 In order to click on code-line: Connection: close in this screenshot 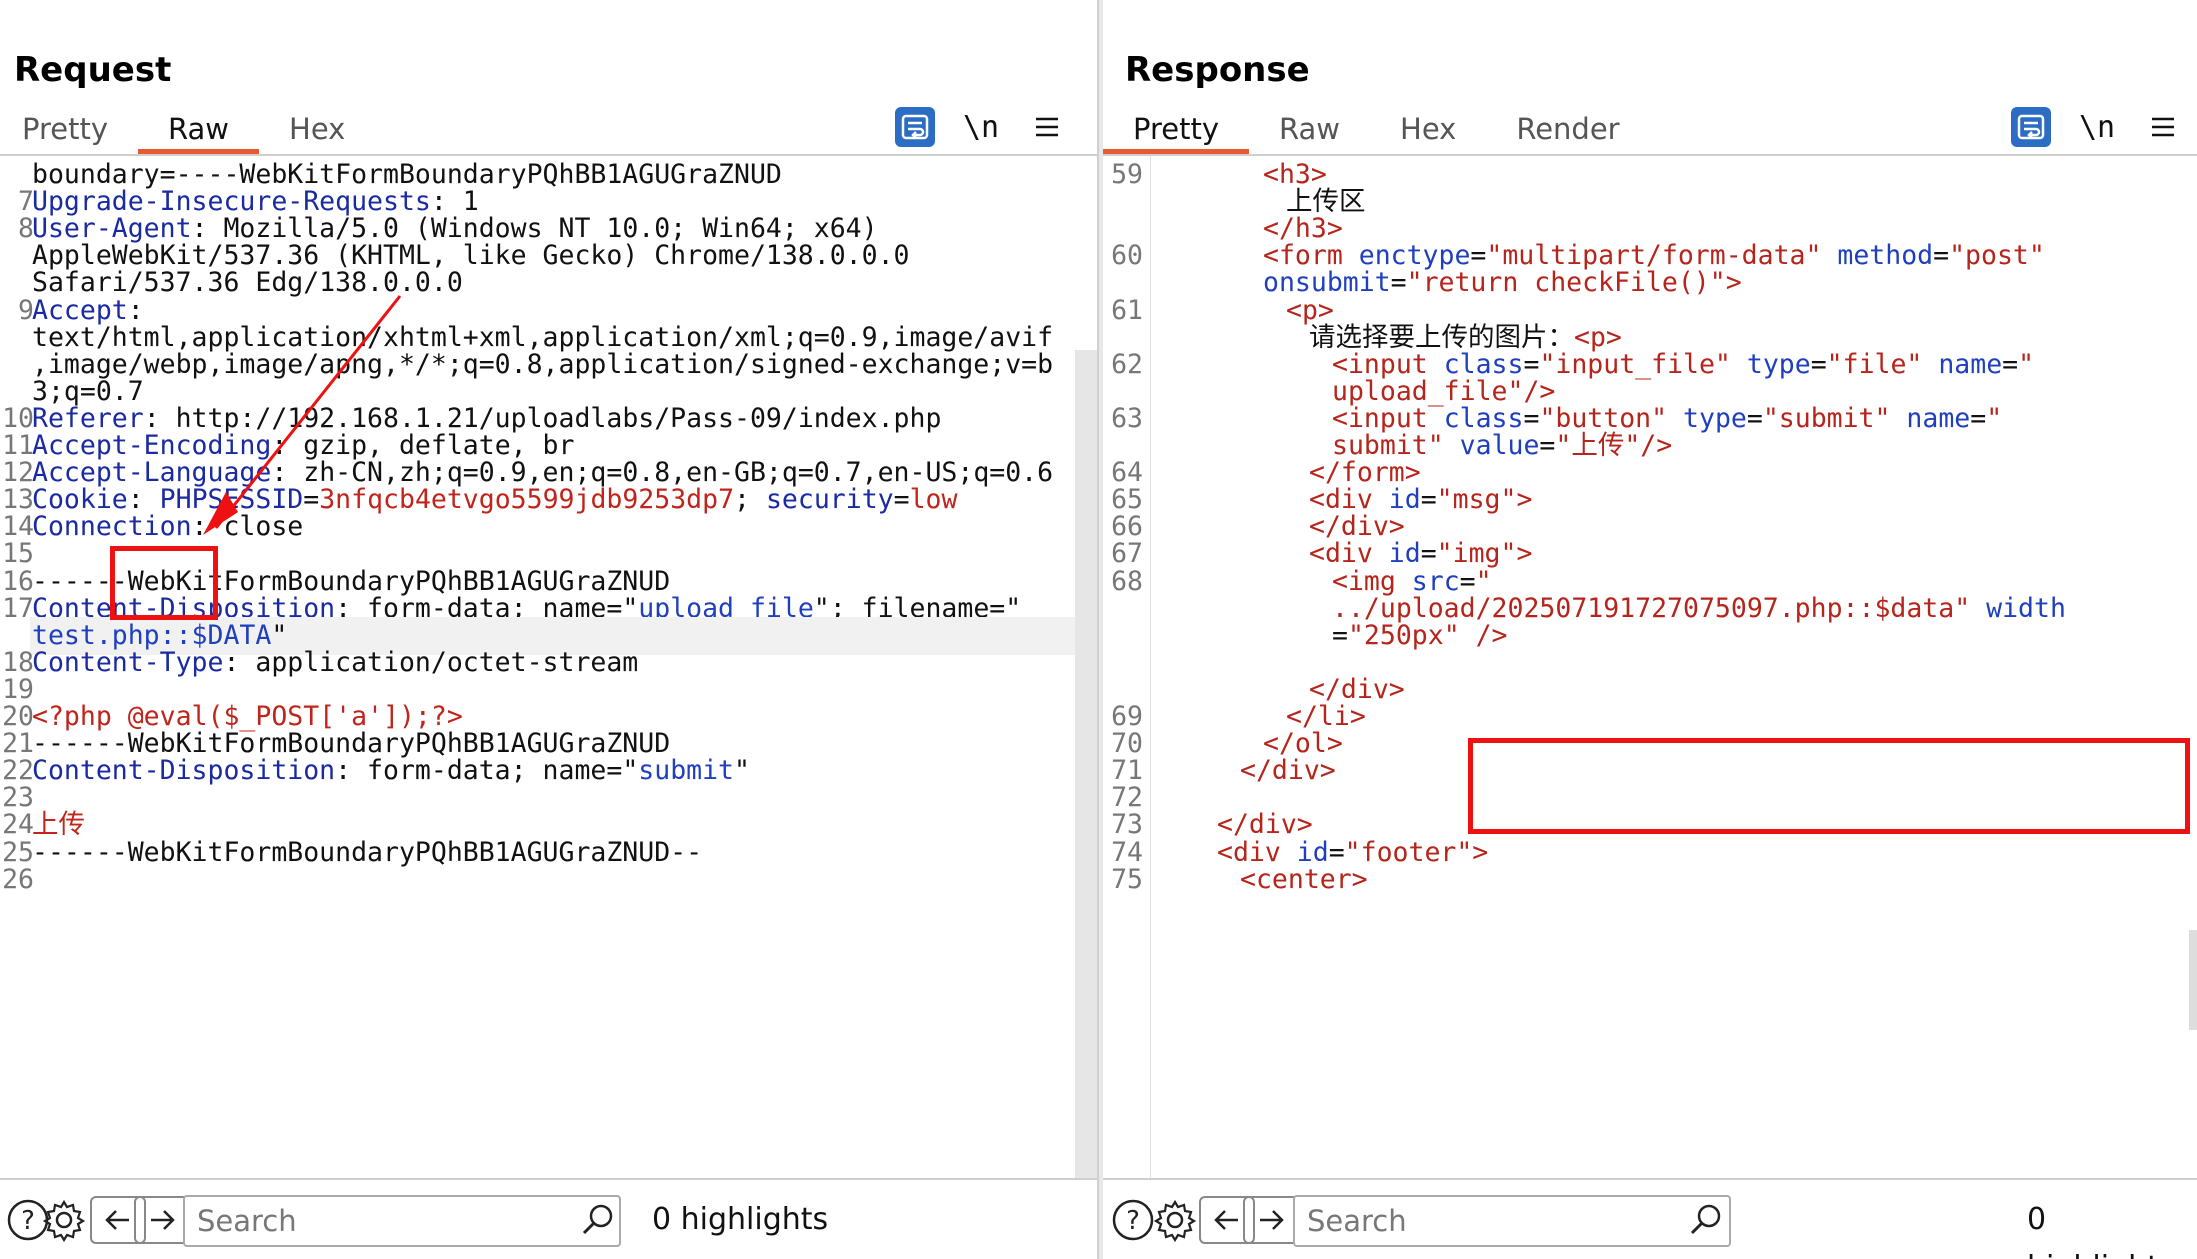, I will do `click(167, 527)`.